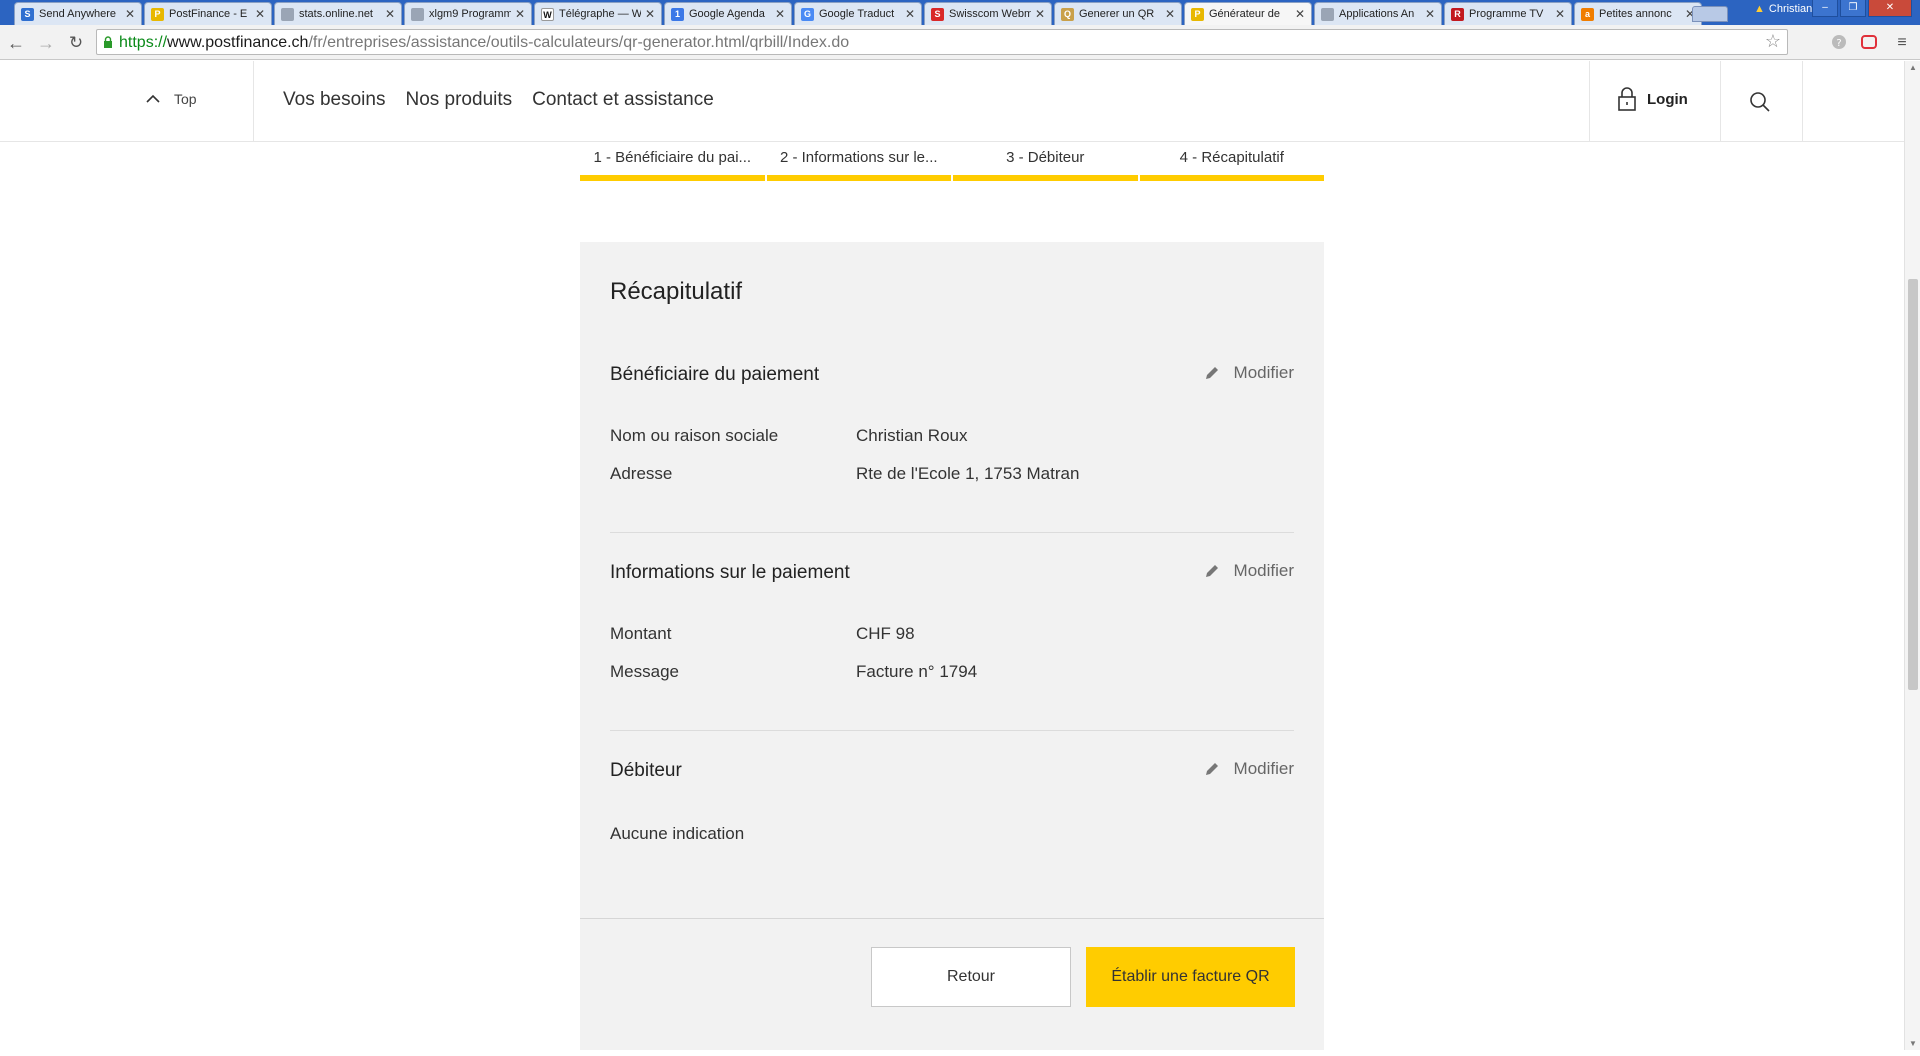 Image resolution: width=1920 pixels, height=1056 pixels. I want to click on nav-nos-produits: Nos produits, so click(458, 100).